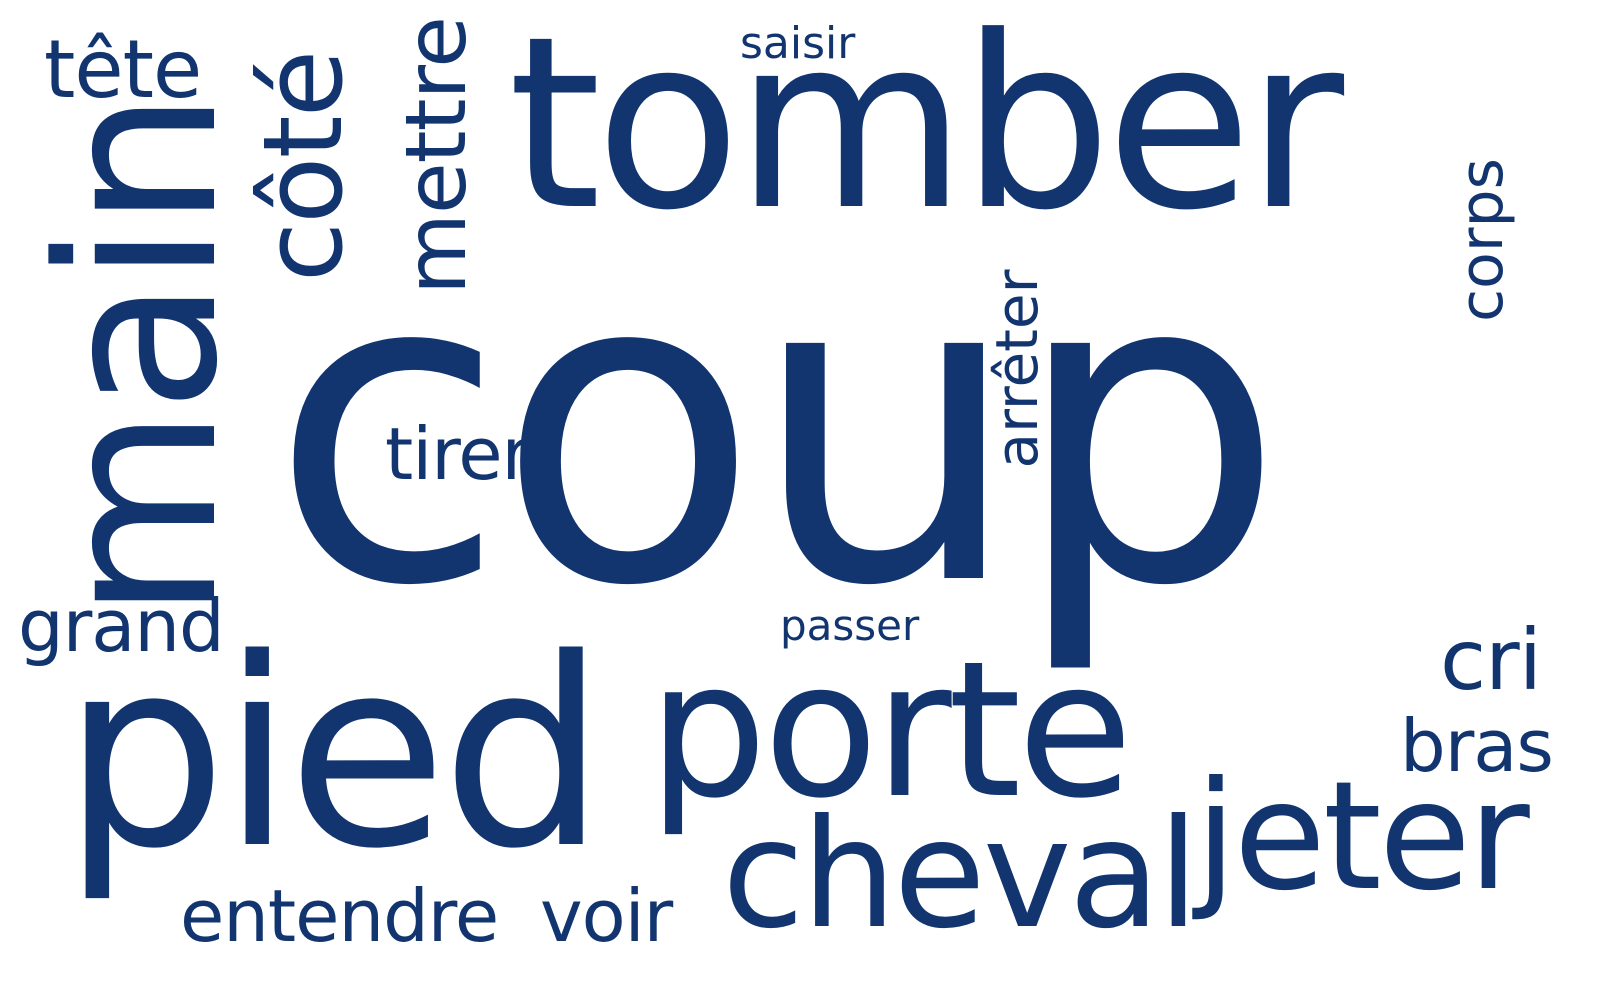  What do you see at coordinates (339, 916) in the screenshot?
I see `word-entendre: entendre` at bounding box center [339, 916].